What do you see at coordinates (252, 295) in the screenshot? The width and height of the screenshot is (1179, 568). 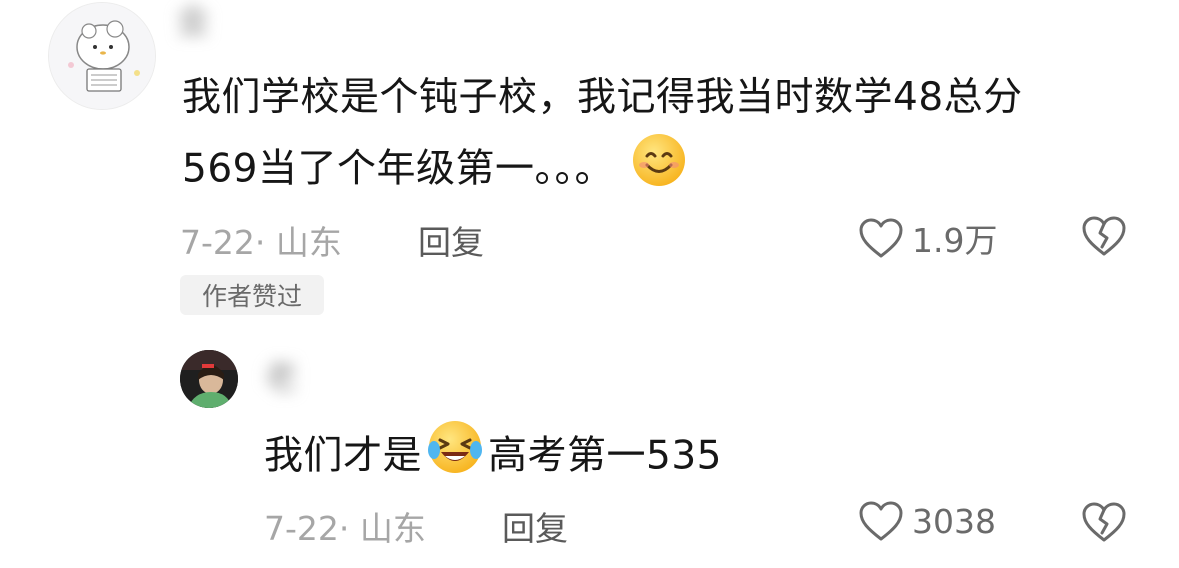 I see `author-liked-badge: 作者赞过` at bounding box center [252, 295].